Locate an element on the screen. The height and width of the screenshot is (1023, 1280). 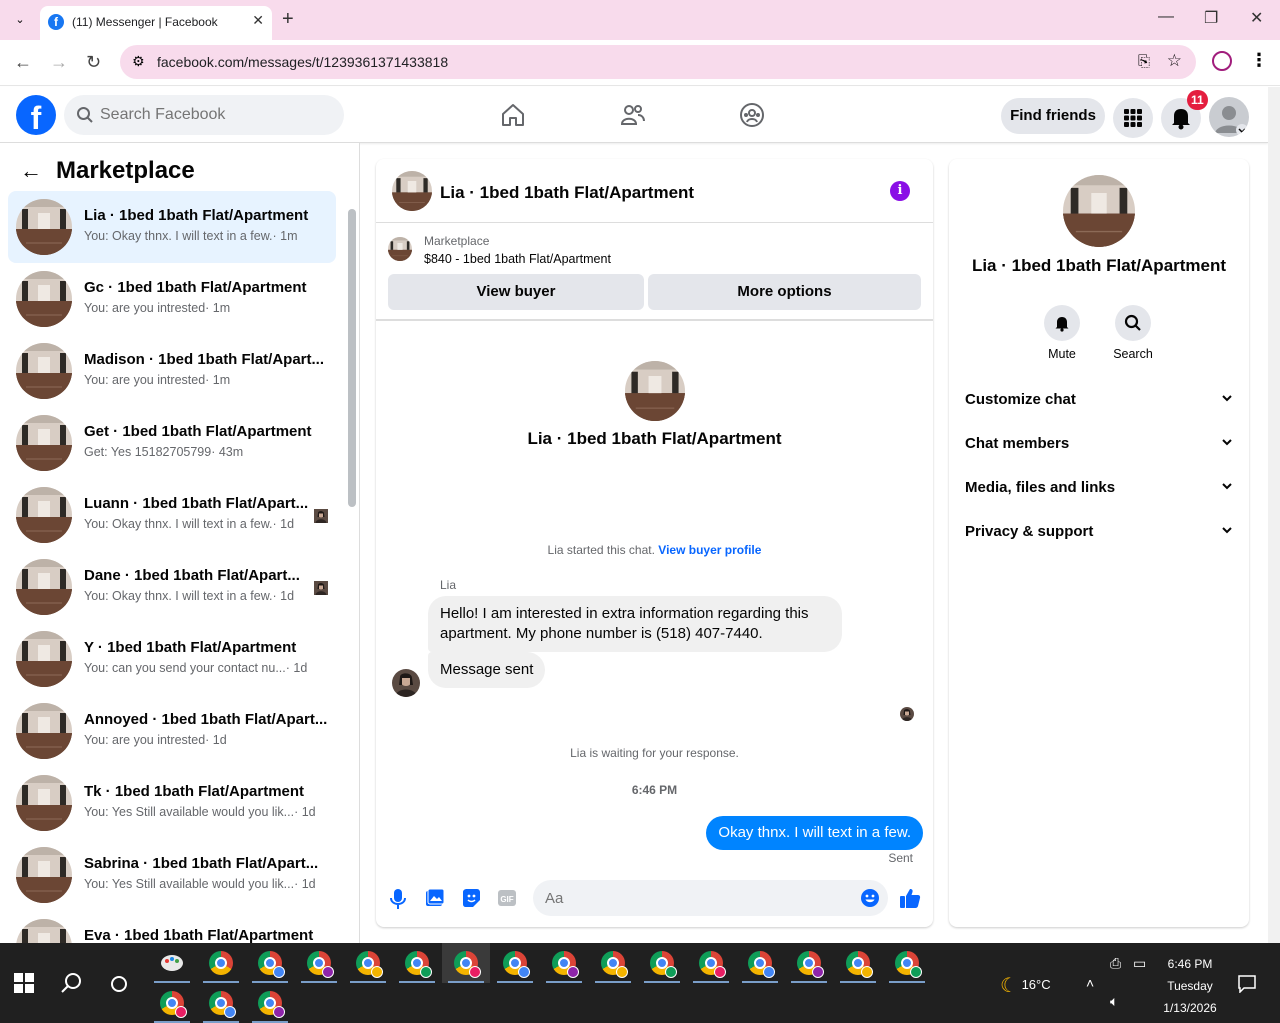
listing-title: $840 - 1bed 1bath Flat/Apartment is located at coordinates (517, 259).